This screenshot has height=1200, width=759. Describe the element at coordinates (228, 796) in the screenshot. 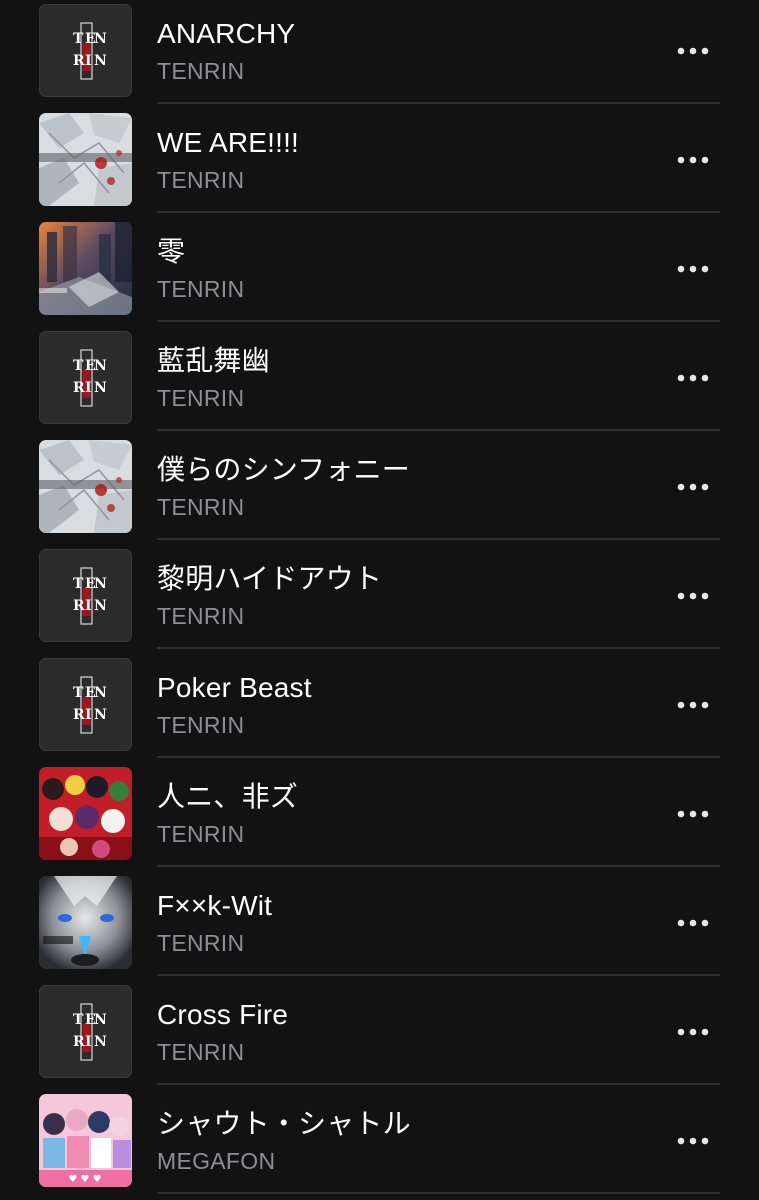

I see `track-title: 人ニ、非ズ` at that location.